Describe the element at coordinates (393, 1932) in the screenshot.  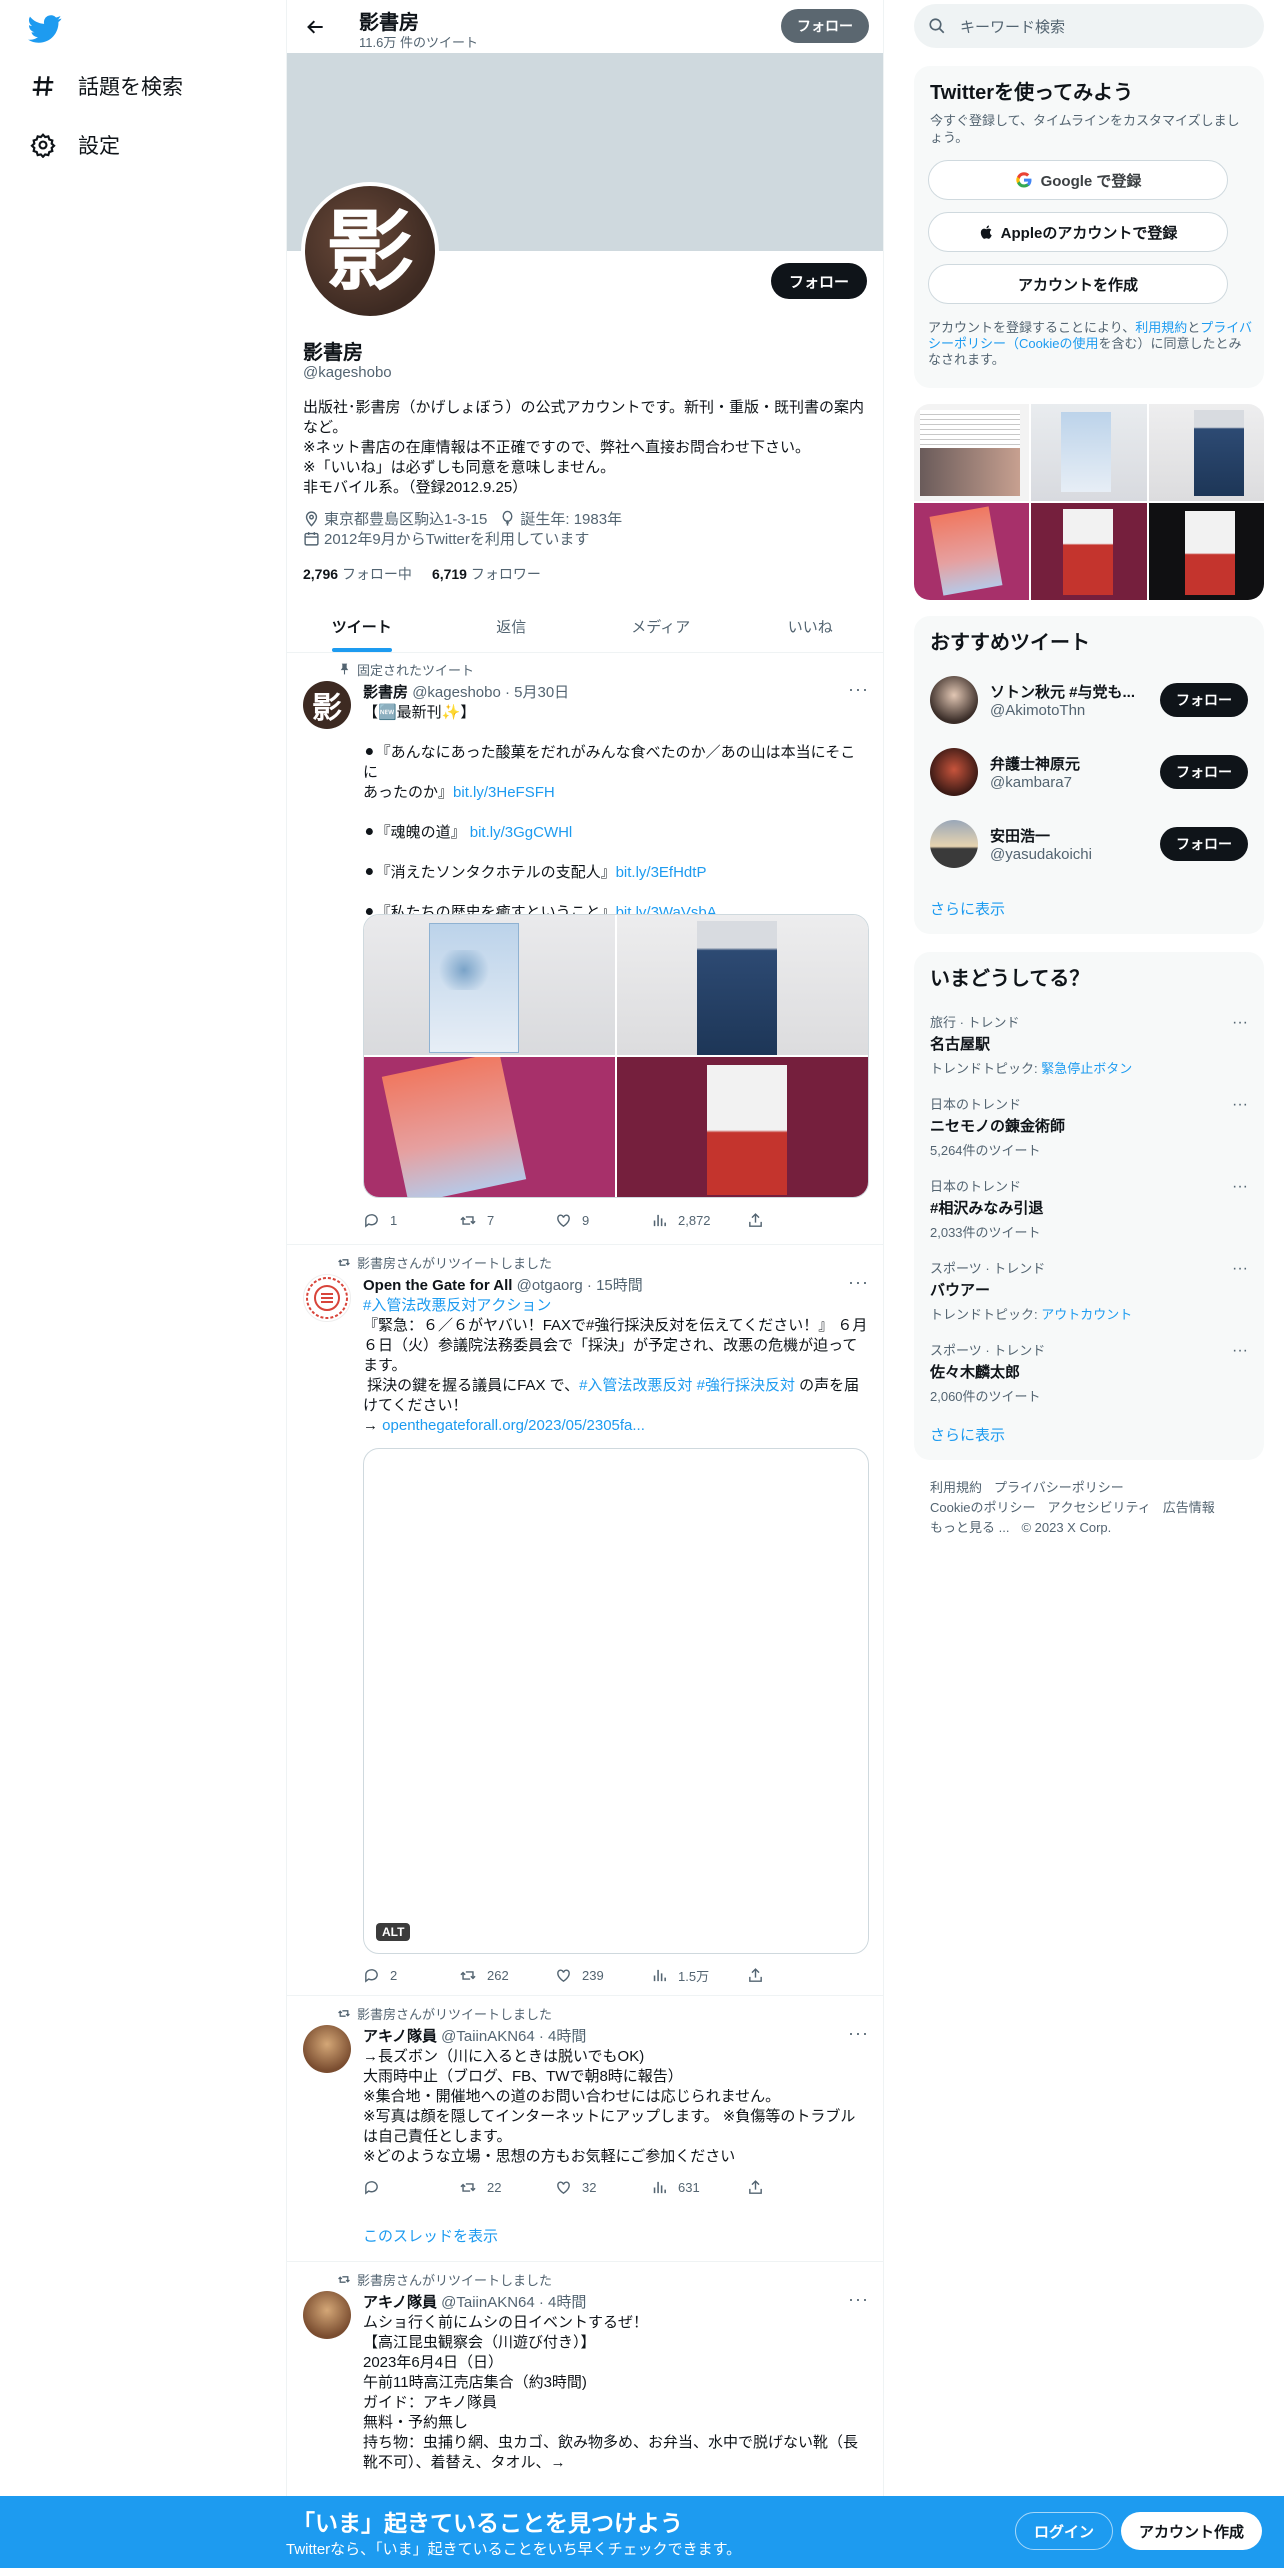
I see `alt-badge: ALT` at that location.